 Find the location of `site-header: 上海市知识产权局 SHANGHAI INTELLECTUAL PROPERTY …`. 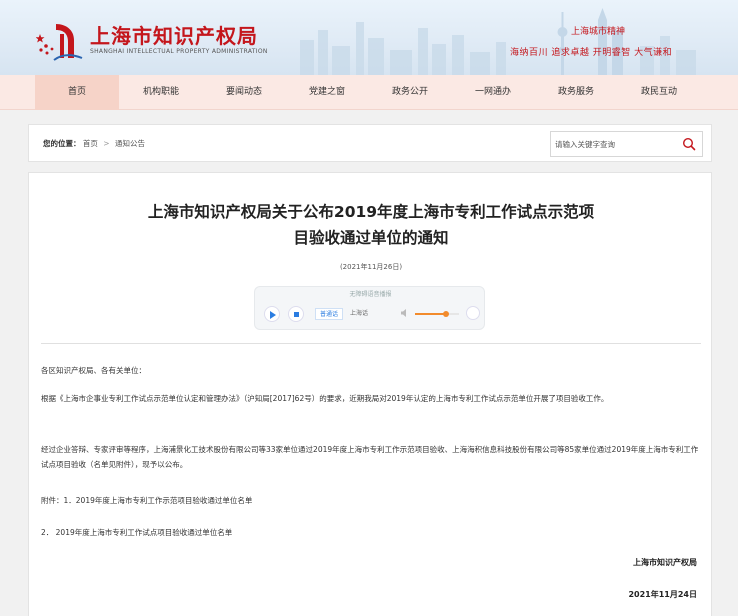

site-header: 上海市知识产权局 SHANGHAI INTELLECTUAL PROPERTY … is located at coordinates (369, 37).